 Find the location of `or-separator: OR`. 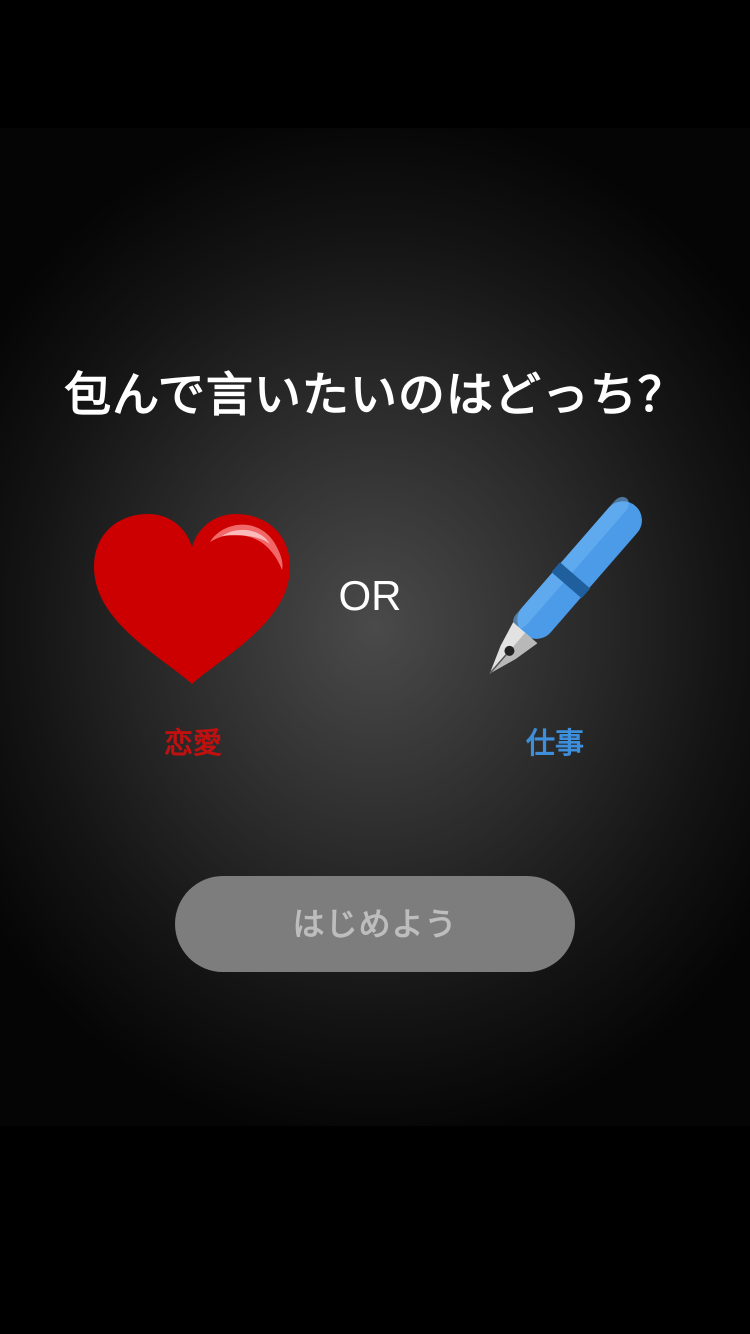

or-separator: OR is located at coordinates (370, 595).